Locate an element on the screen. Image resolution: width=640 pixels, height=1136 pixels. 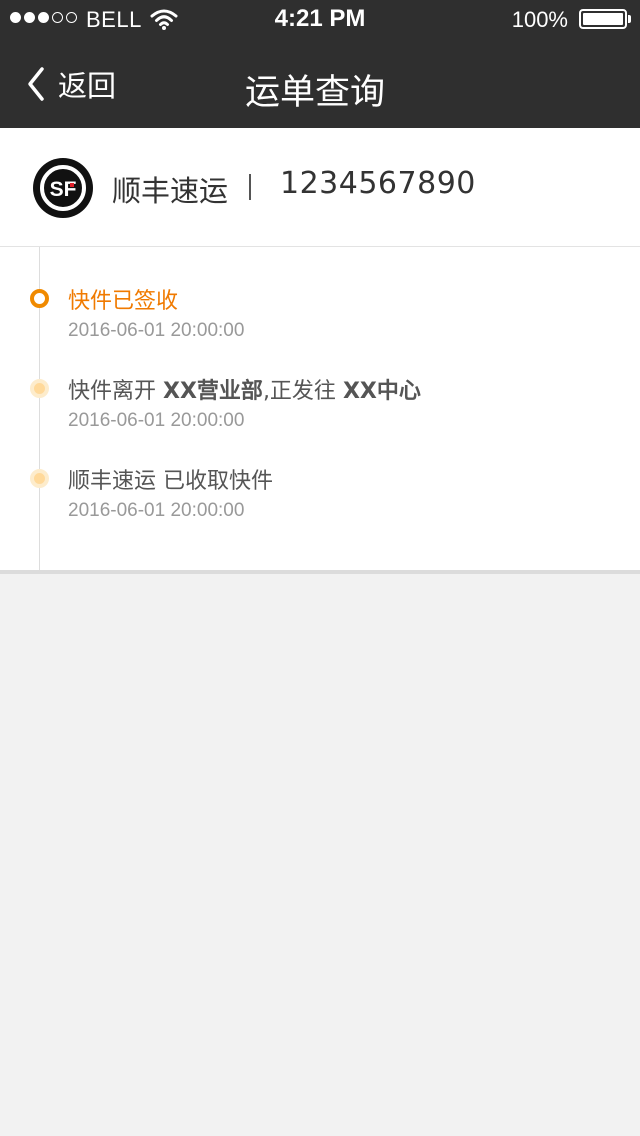
battery-tip is located at coordinates (629, 19).